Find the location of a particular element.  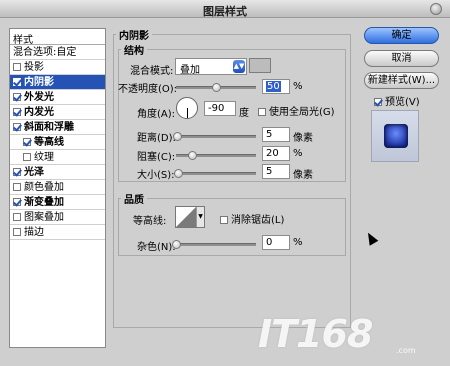

preview-checkbox is located at coordinates (378, 102).